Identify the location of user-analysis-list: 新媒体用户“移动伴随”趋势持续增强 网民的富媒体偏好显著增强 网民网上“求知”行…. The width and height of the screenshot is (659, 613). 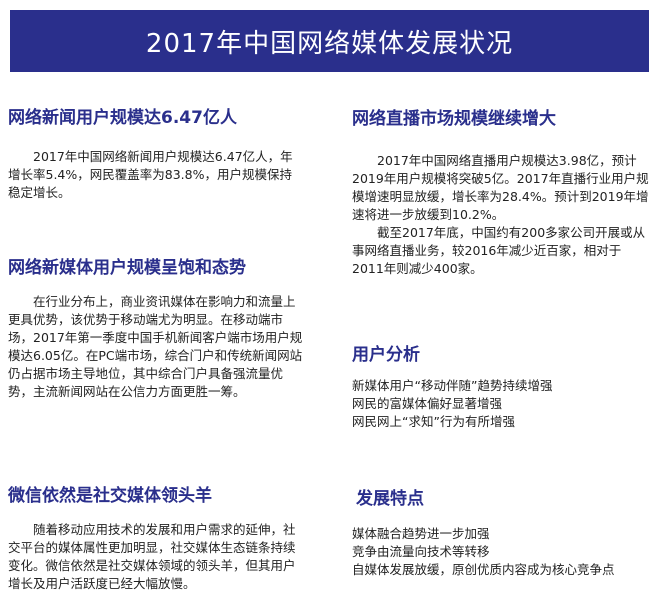
(502, 404).